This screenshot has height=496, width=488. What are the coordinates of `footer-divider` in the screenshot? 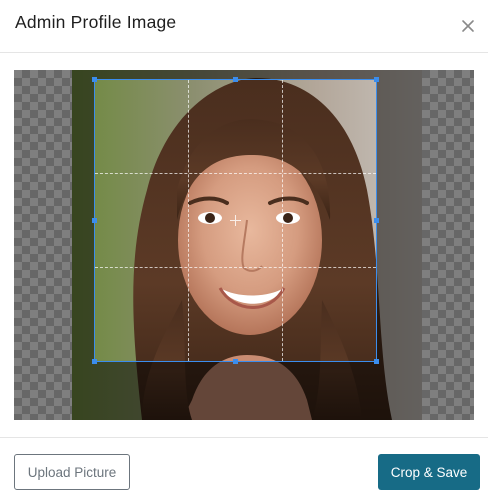 It's located at (244, 437).